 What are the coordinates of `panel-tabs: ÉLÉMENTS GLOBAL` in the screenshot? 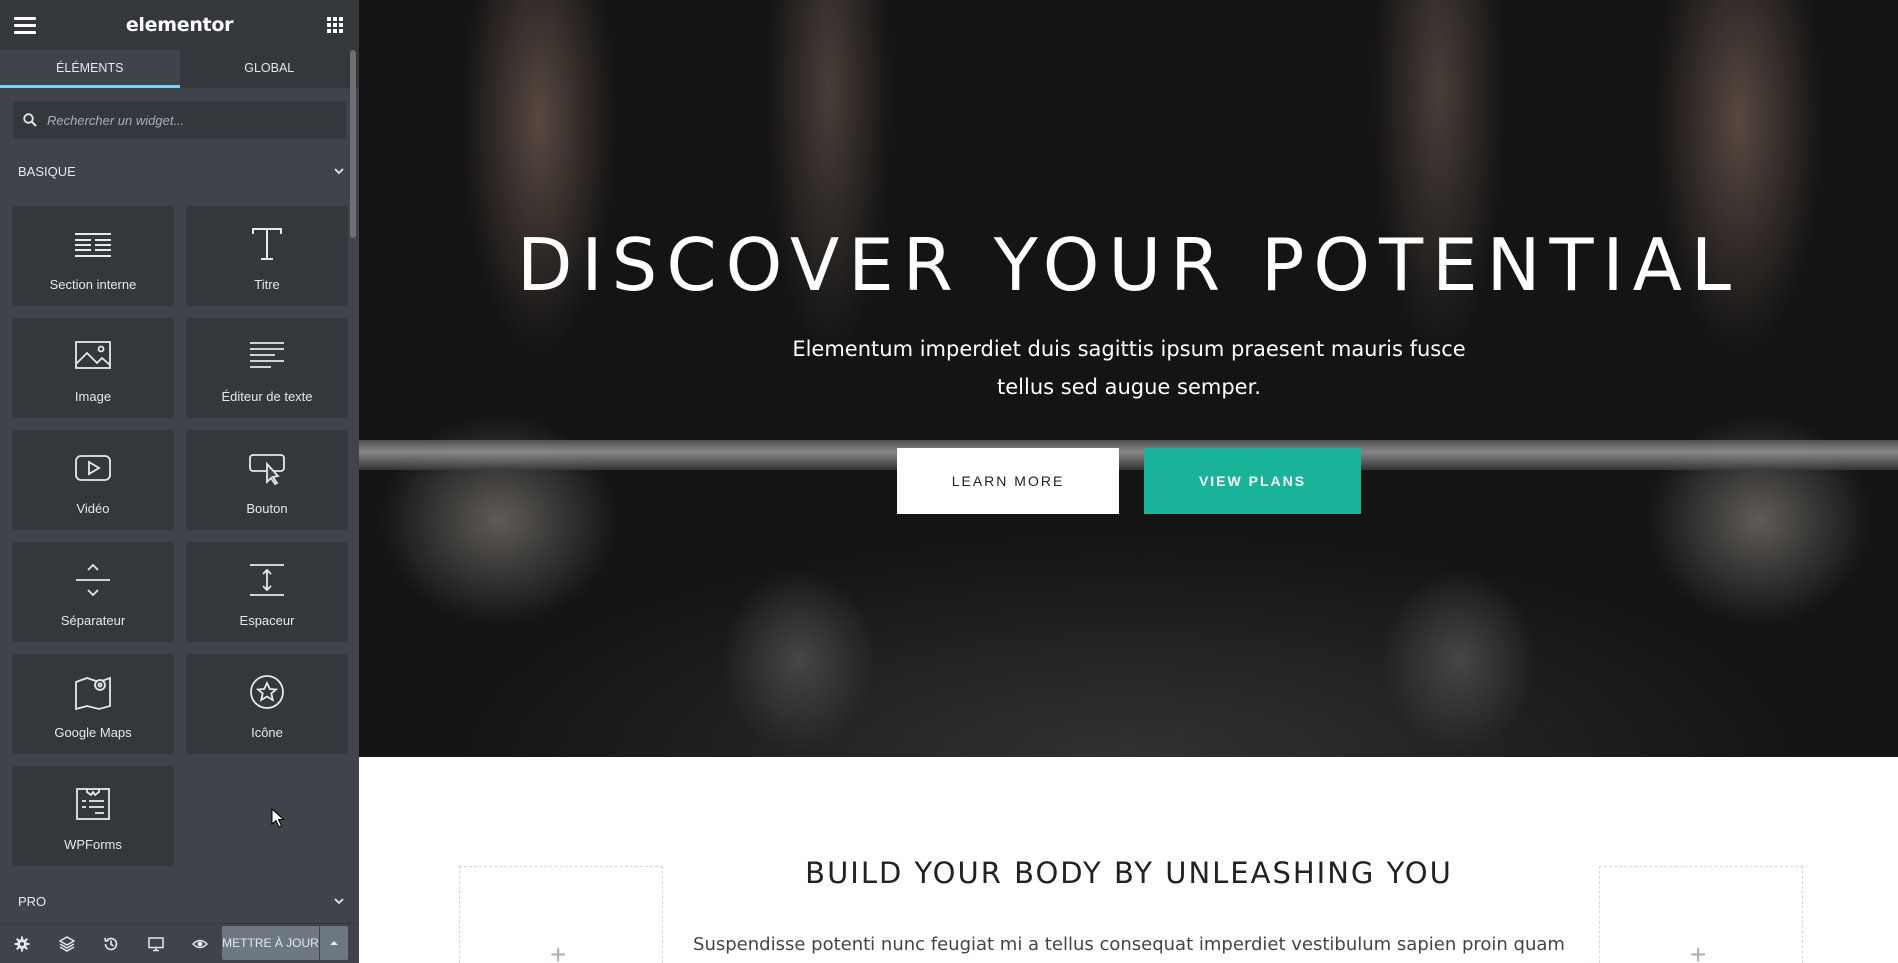 It's located at (179, 69).